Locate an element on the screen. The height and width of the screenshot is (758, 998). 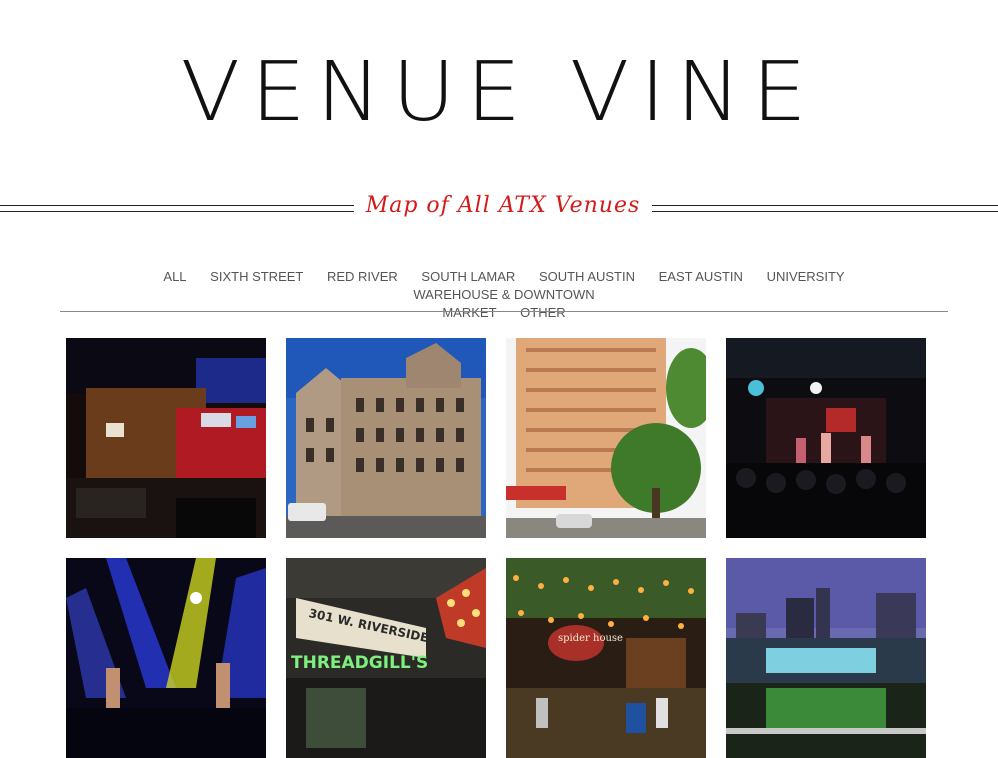
filter-all: ALL is located at coordinates (174, 277).